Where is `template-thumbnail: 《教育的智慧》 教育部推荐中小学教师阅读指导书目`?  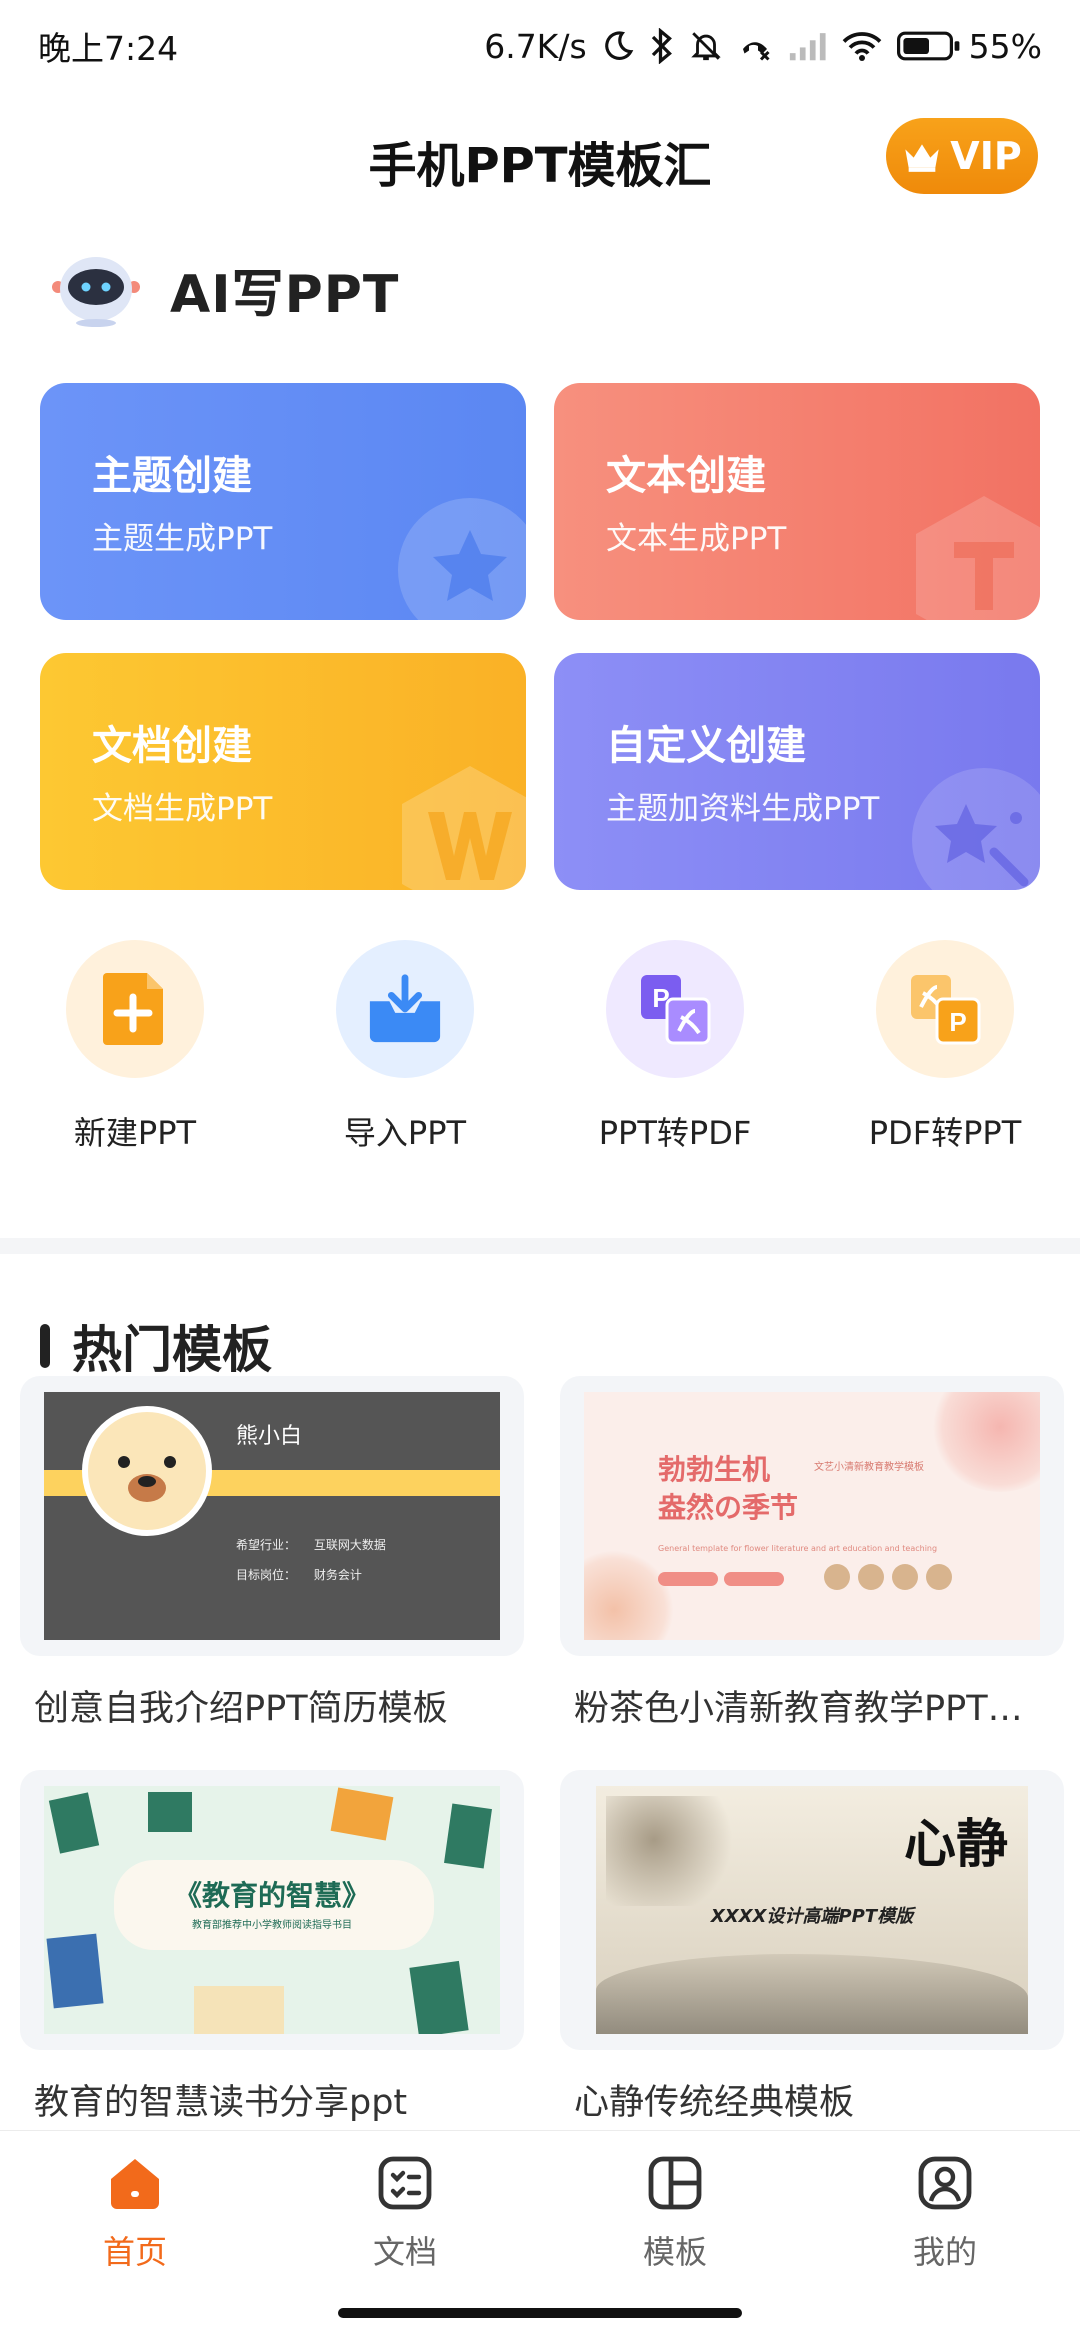
template-thumbnail: 《教育的智慧》 教育部推荐中小学教师阅读指导书目 is located at coordinates (272, 1910).